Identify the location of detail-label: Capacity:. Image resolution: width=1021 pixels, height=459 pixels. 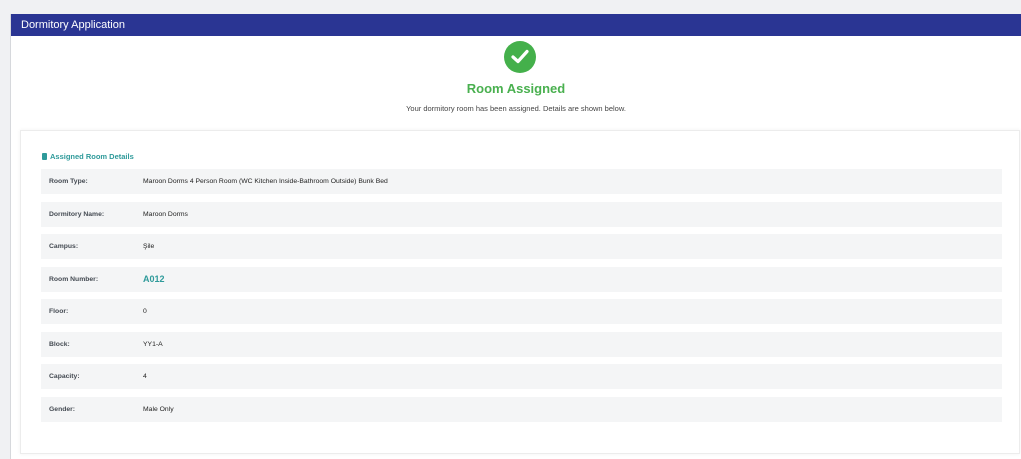
(64, 376).